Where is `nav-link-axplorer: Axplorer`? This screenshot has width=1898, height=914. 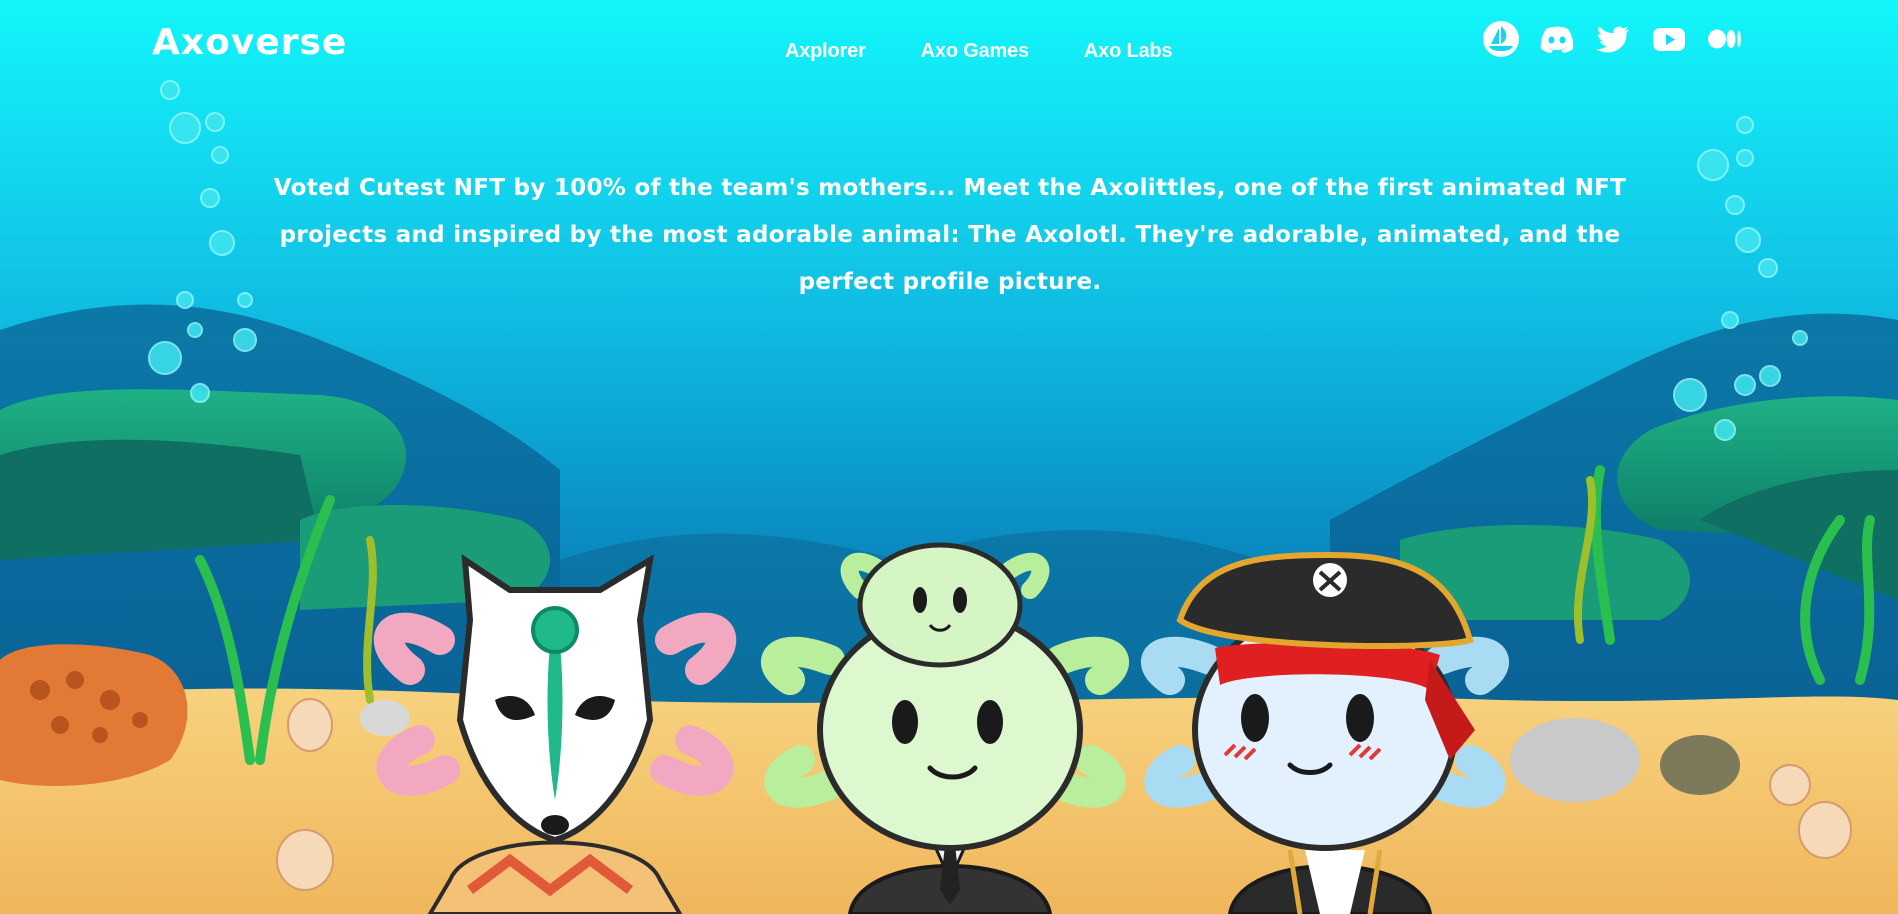 nav-link-axplorer: Axplorer is located at coordinates (825, 51).